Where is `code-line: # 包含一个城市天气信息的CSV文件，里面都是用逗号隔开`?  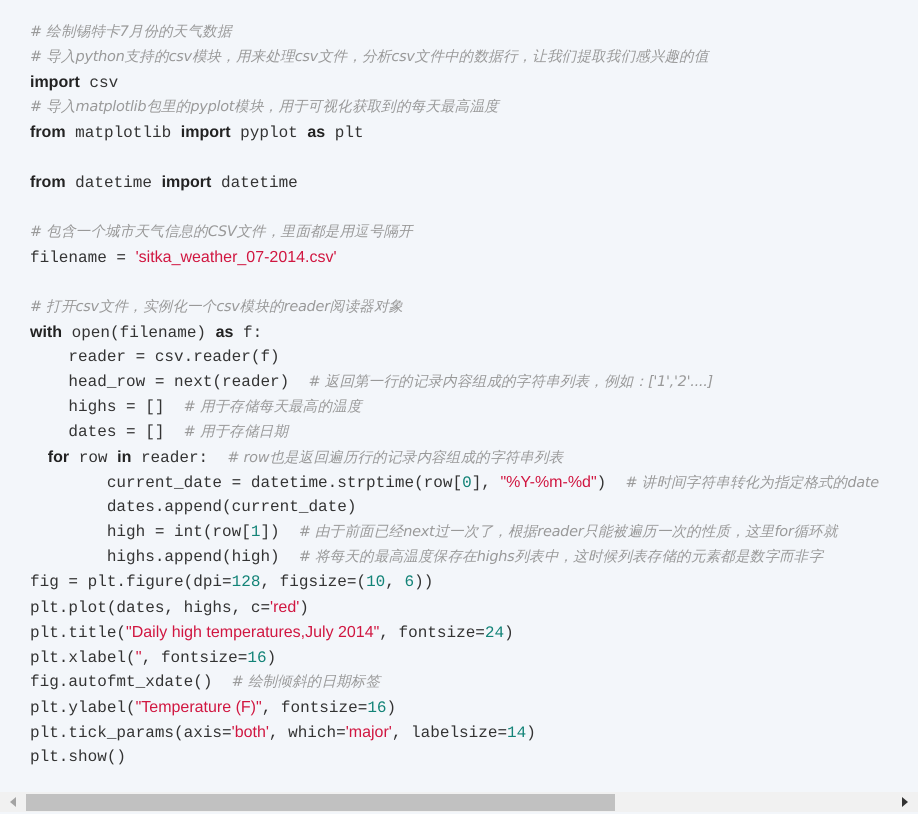
code-line: # 包含一个城市天气信息的CSV文件，里面都是用逗号隔开 is located at coordinates (221, 232).